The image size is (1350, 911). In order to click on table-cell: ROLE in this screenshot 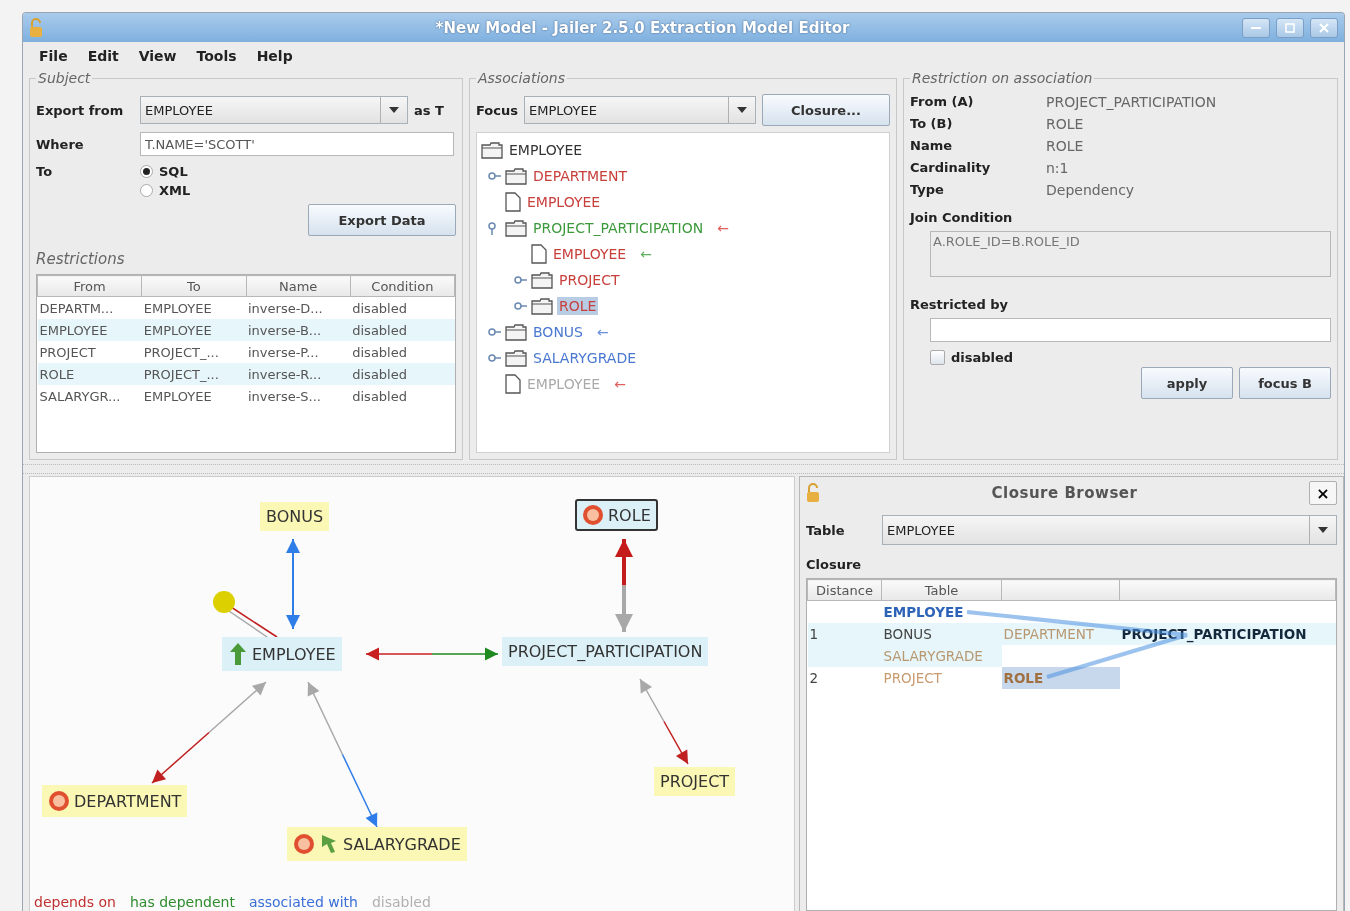, I will do `click(57, 374)`.